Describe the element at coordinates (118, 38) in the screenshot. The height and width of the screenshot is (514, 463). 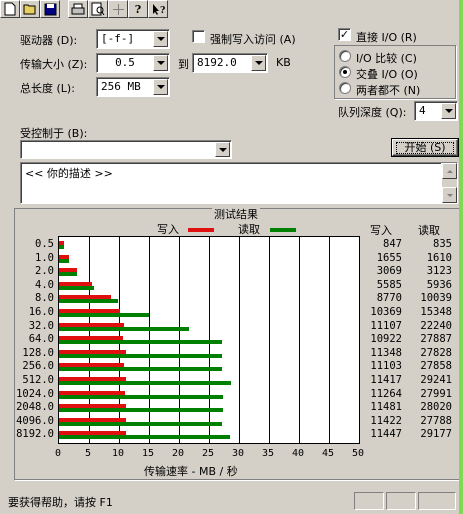
I see `drive-value: [-f-]` at that location.